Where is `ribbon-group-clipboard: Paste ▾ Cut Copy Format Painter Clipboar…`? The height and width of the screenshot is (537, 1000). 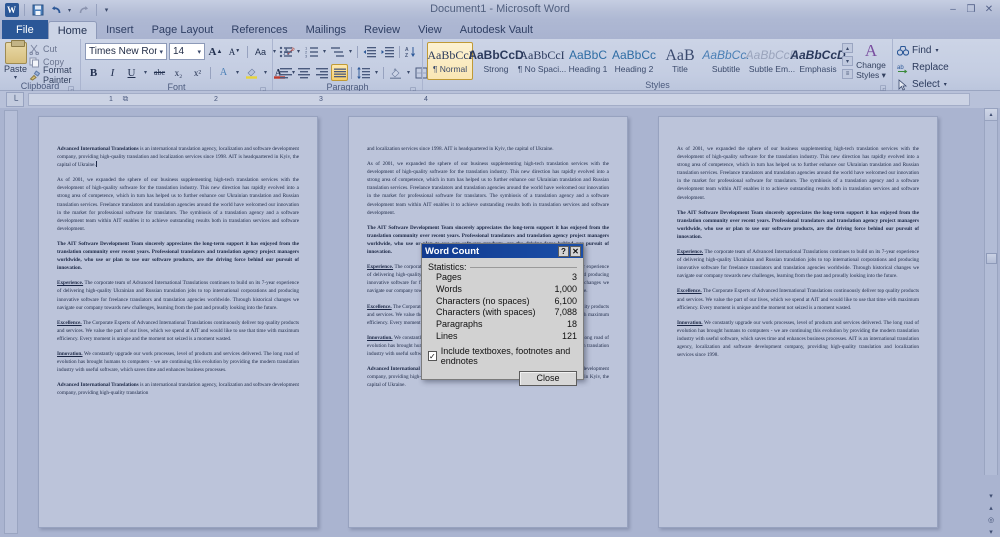 ribbon-group-clipboard: Paste ▾ Cut Copy Format Painter Clipboar… is located at coordinates (40, 66).